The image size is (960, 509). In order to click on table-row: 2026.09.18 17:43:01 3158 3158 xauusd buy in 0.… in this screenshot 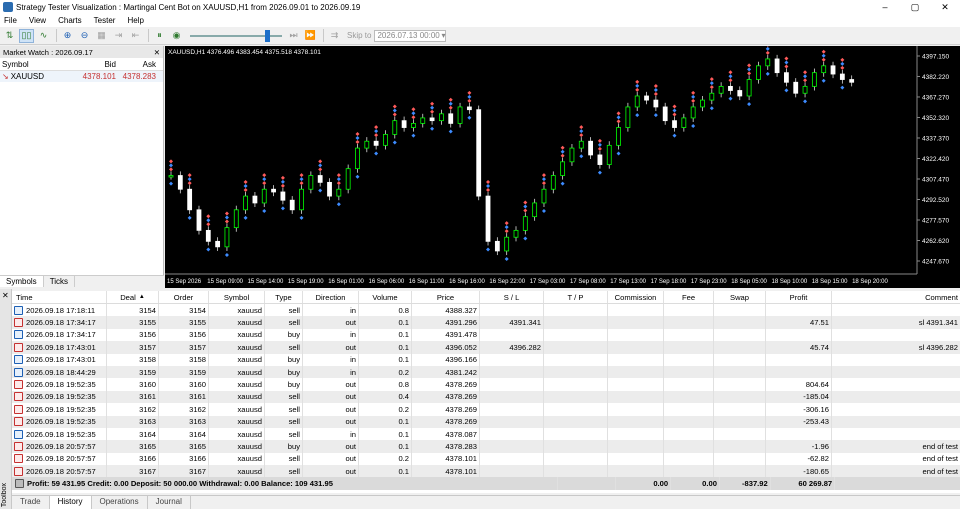, I will do `click(486, 359)`.